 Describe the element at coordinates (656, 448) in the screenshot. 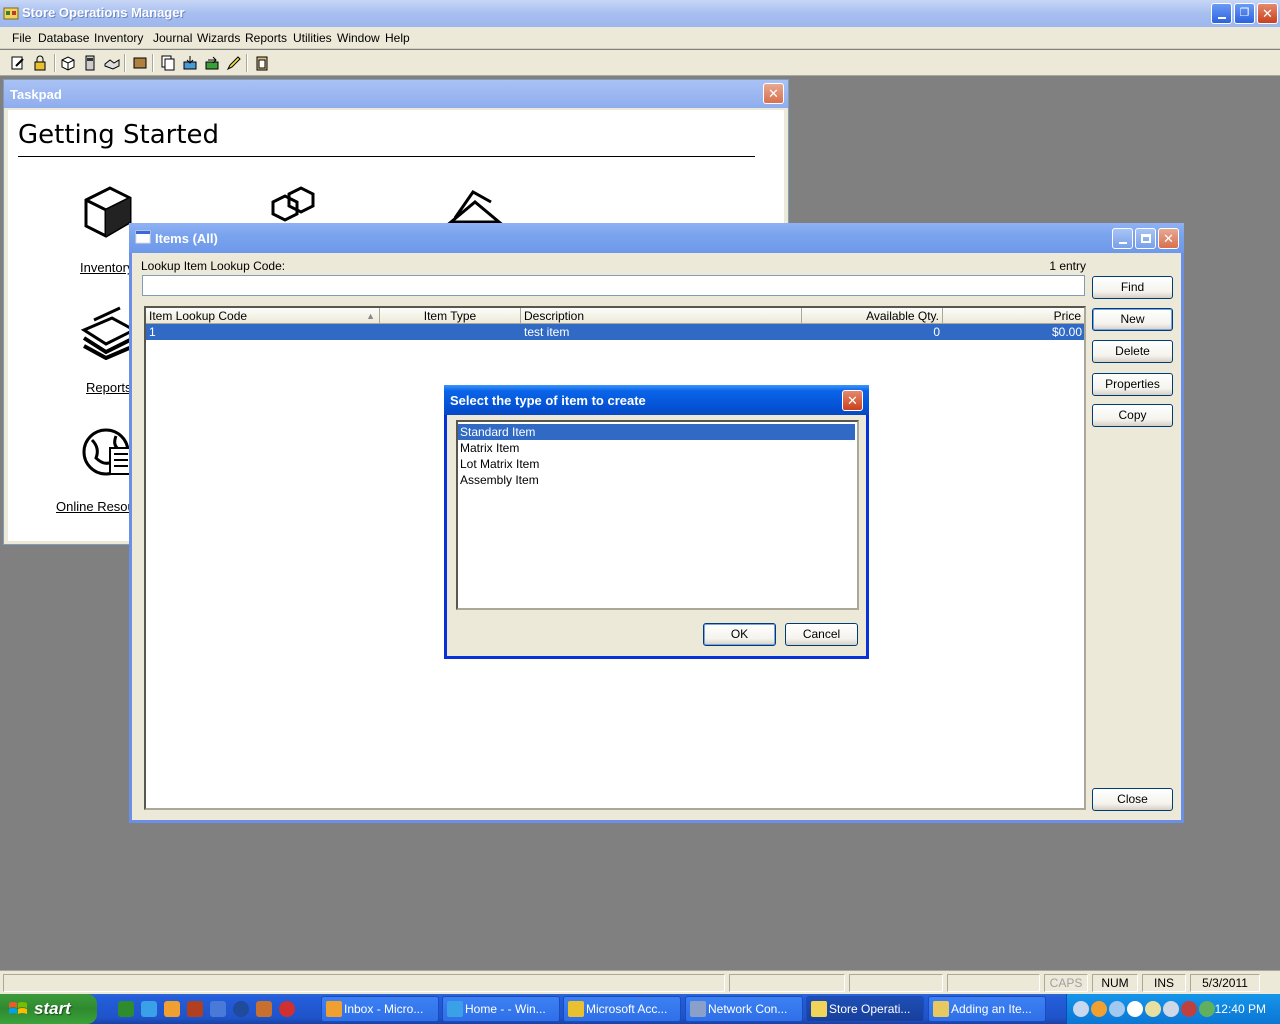

I see `list-item-matrix: Matrix Item` at that location.